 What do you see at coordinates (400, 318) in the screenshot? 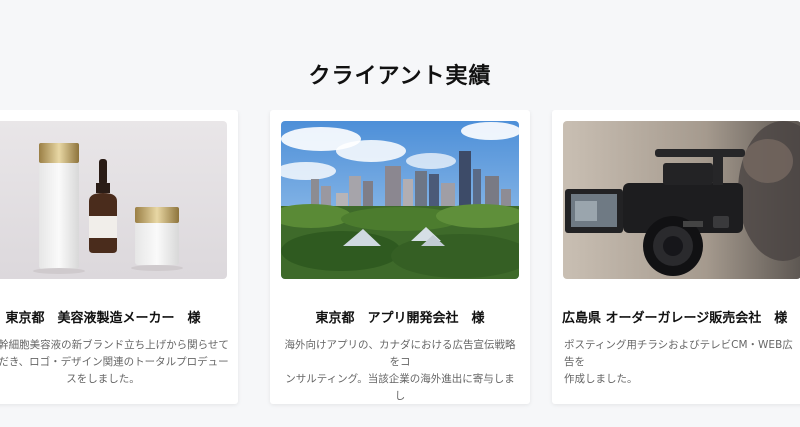
I see `client-card-title: 東京都 アプリ開発会社 様` at bounding box center [400, 318].